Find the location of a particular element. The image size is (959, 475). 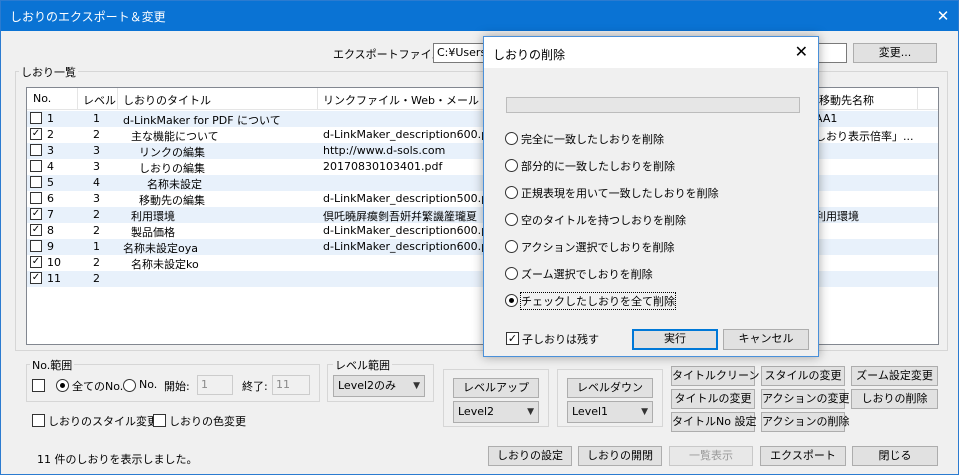

chevron-down-icon: ▼ is located at coordinates (416, 386).